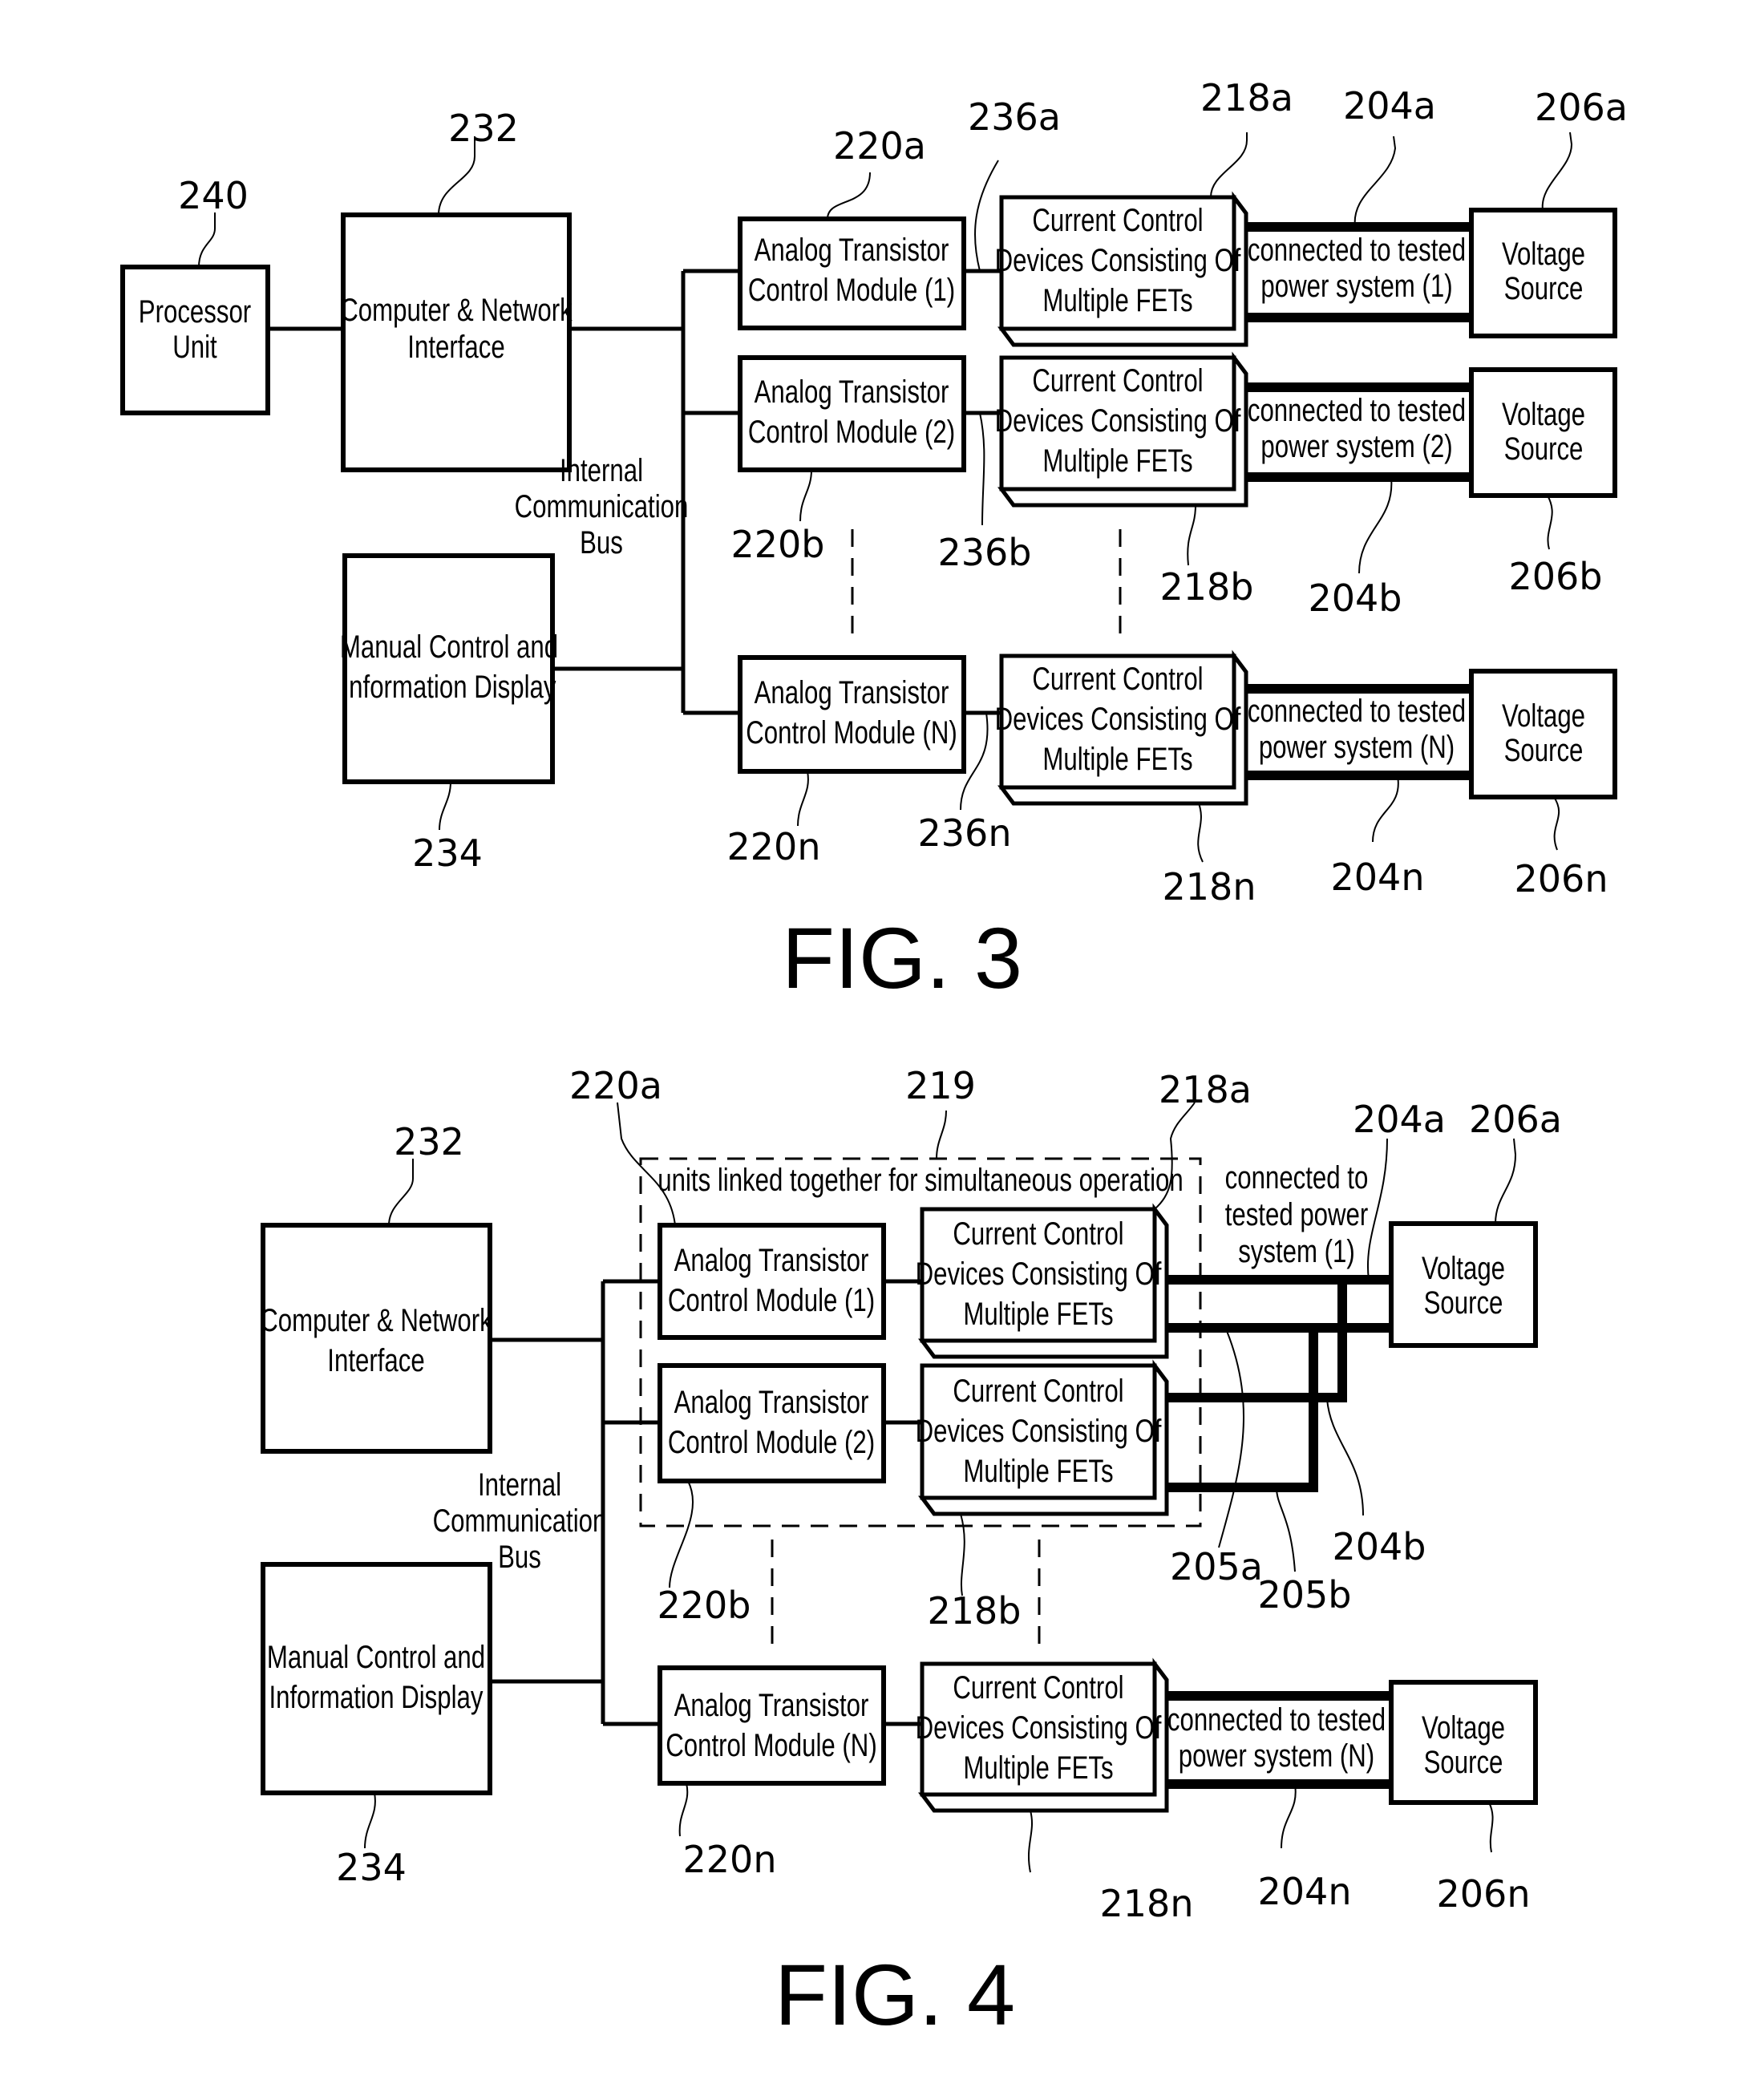 This screenshot has width=1748, height=2100. Describe the element at coordinates (1289, 1816) in the screenshot. I see `leader-204n` at that location.